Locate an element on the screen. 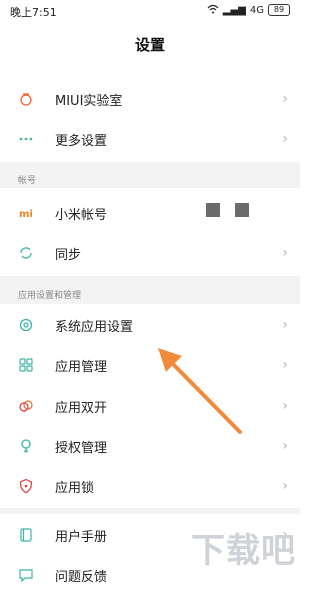 The width and height of the screenshot is (320, 595). annotation-arrow is located at coordinates (200, 391).